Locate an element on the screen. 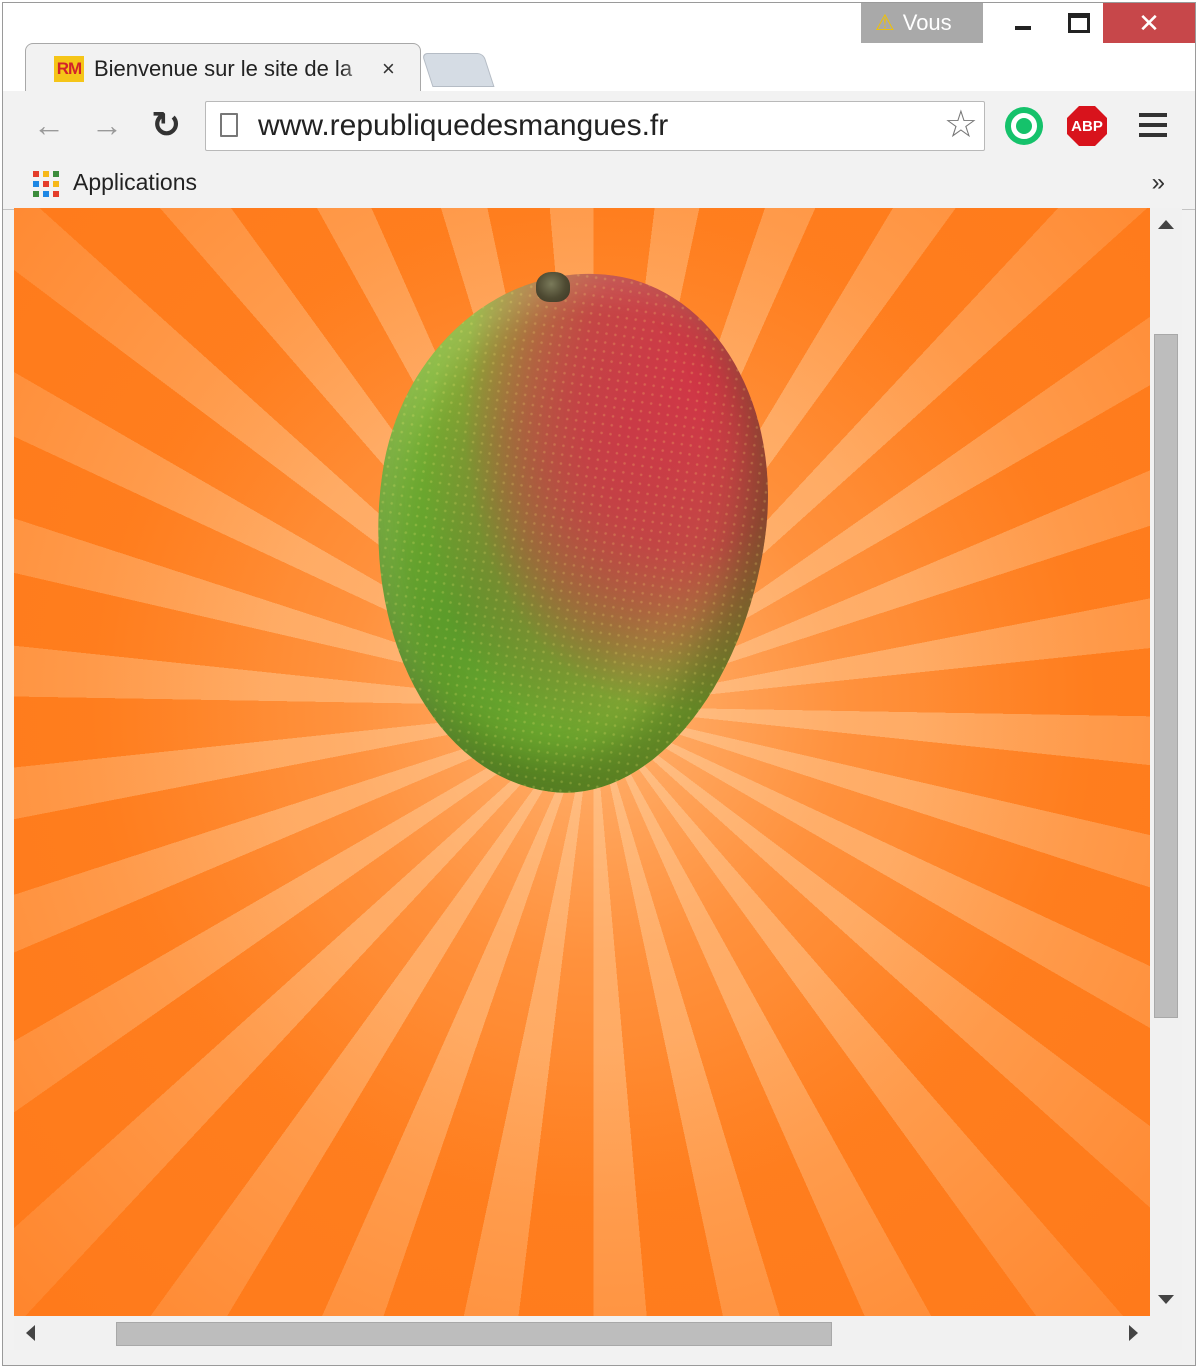 The width and height of the screenshot is (1200, 1368). address-bar: www.republiquedesmangues.fr ☆ is located at coordinates (595, 126).